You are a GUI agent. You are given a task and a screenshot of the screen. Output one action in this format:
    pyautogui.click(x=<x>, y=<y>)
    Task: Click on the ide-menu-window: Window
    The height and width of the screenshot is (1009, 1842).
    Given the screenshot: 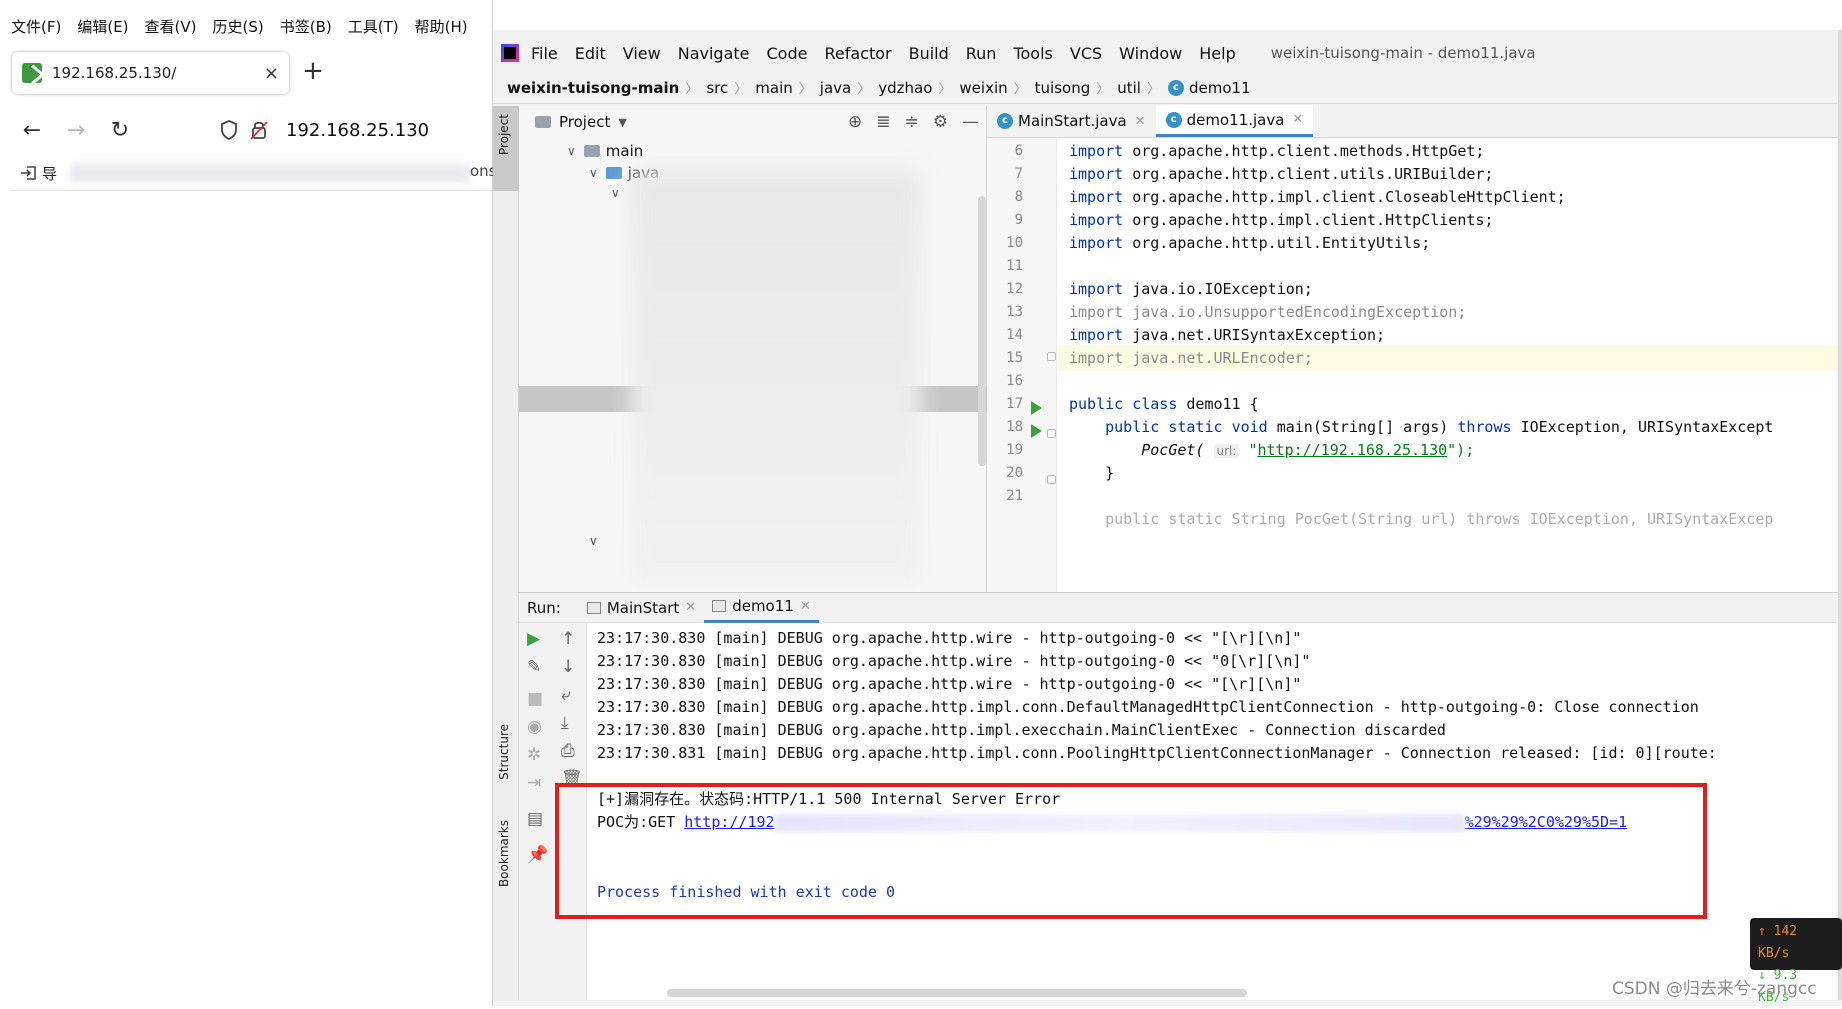 What is the action you would take?
    pyautogui.click(x=1150, y=53)
    